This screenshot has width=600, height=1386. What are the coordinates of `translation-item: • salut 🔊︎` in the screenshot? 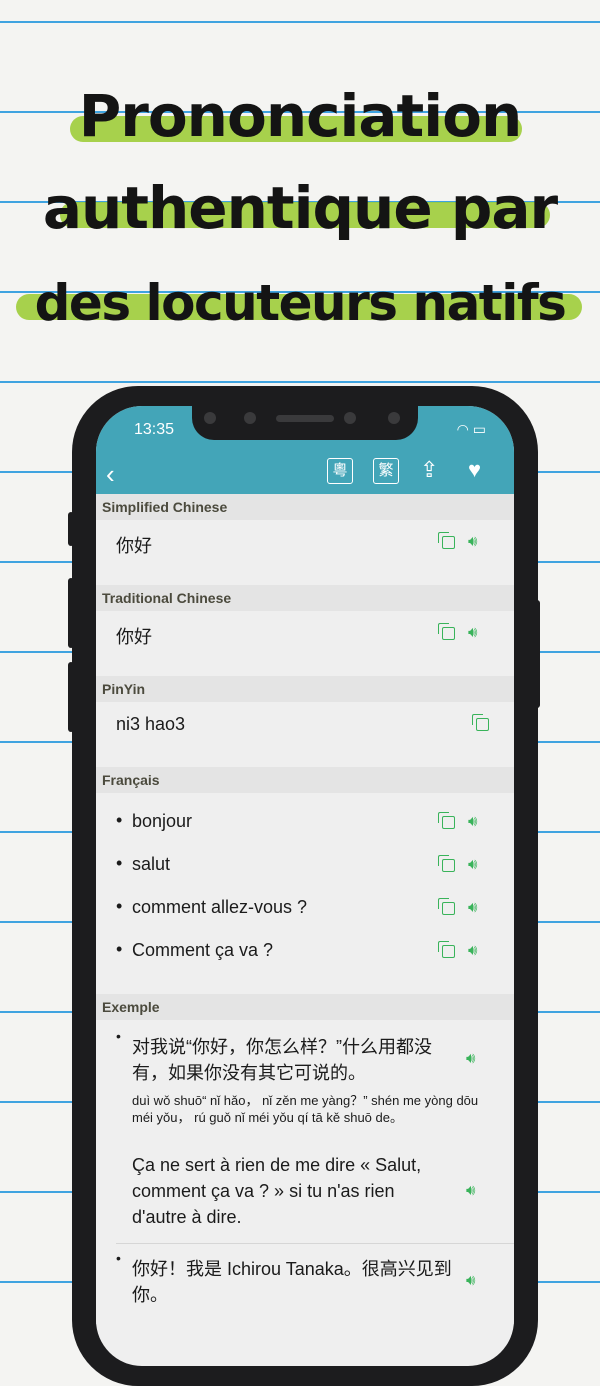 It's located at (305, 864).